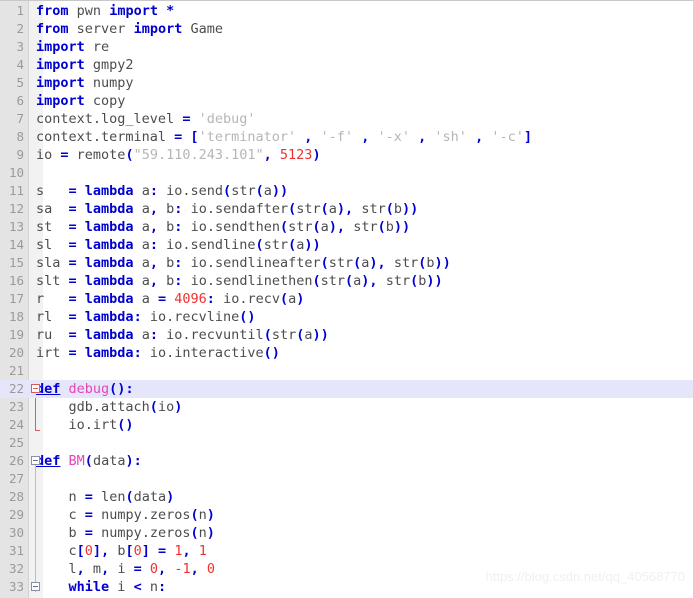 The height and width of the screenshot is (598, 693). I want to click on token-str: '-x', so click(393, 137).